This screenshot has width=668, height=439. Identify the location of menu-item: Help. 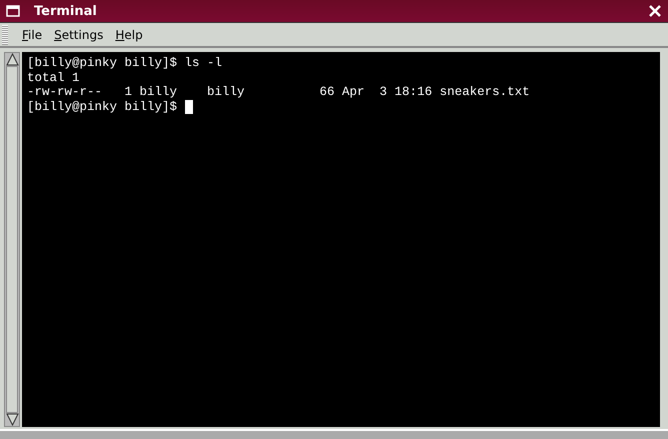
(129, 35).